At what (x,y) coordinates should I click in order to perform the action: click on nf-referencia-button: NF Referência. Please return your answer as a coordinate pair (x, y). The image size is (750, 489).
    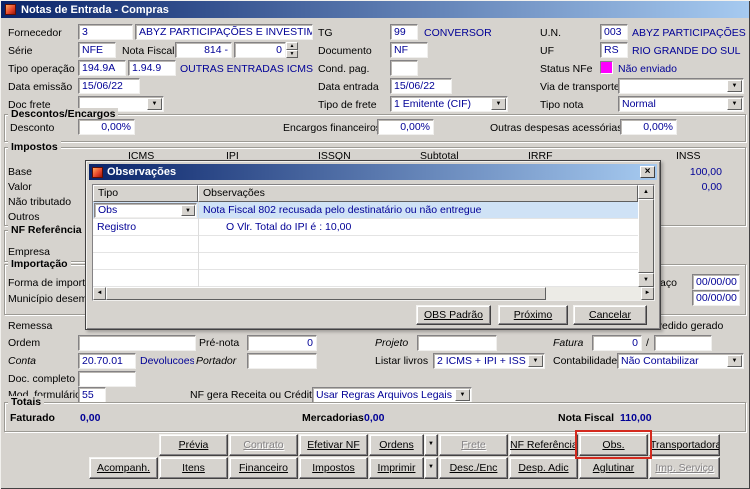
    Looking at the image, I should click on (543, 445).